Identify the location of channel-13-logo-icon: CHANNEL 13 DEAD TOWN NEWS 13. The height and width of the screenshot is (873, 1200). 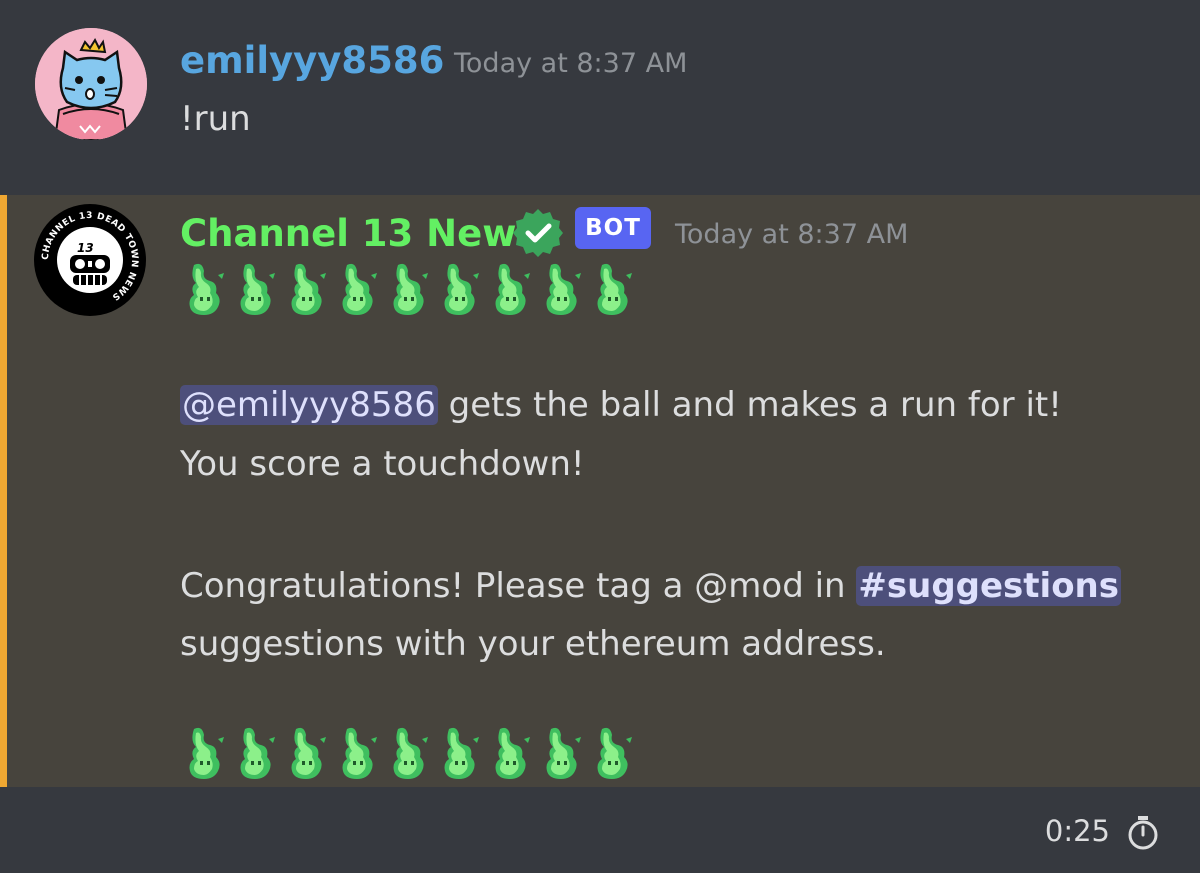
(90, 260).